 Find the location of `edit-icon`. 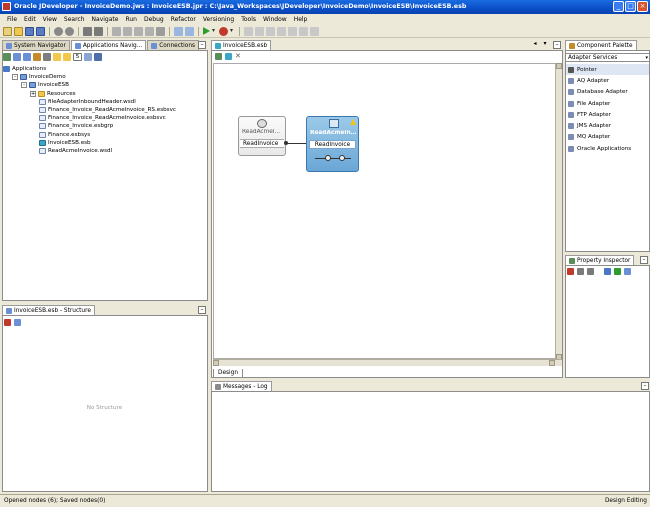

edit-icon is located at coordinates (580, 271).